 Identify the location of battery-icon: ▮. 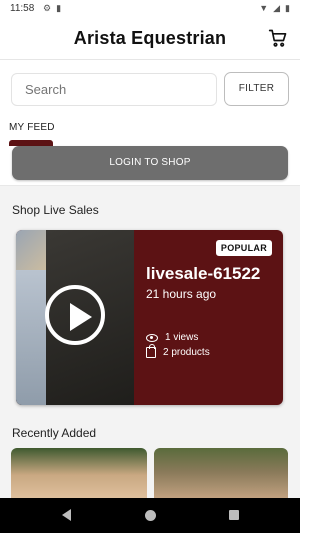
(287, 8).